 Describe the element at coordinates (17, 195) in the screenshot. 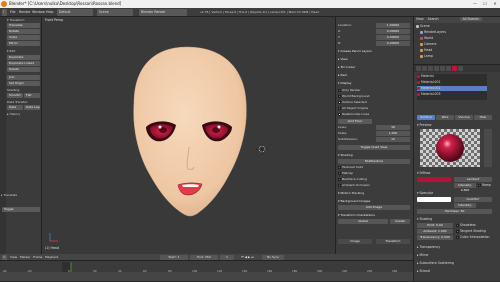

I see `operator-panel-header: ▸ Translate` at that location.